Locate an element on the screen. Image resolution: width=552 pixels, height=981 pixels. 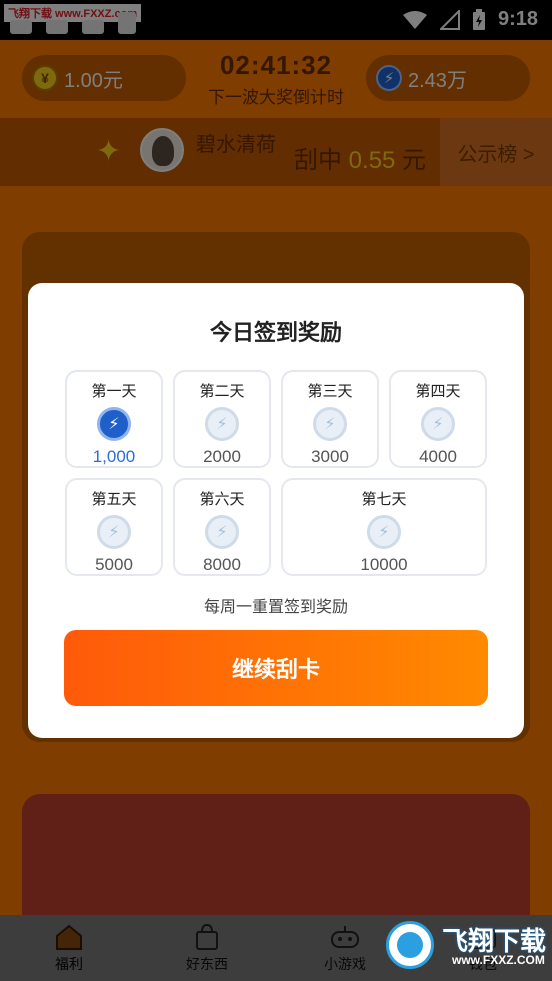
day-card-7: 第七天 ⚡ 10000 is located at coordinates (384, 527).